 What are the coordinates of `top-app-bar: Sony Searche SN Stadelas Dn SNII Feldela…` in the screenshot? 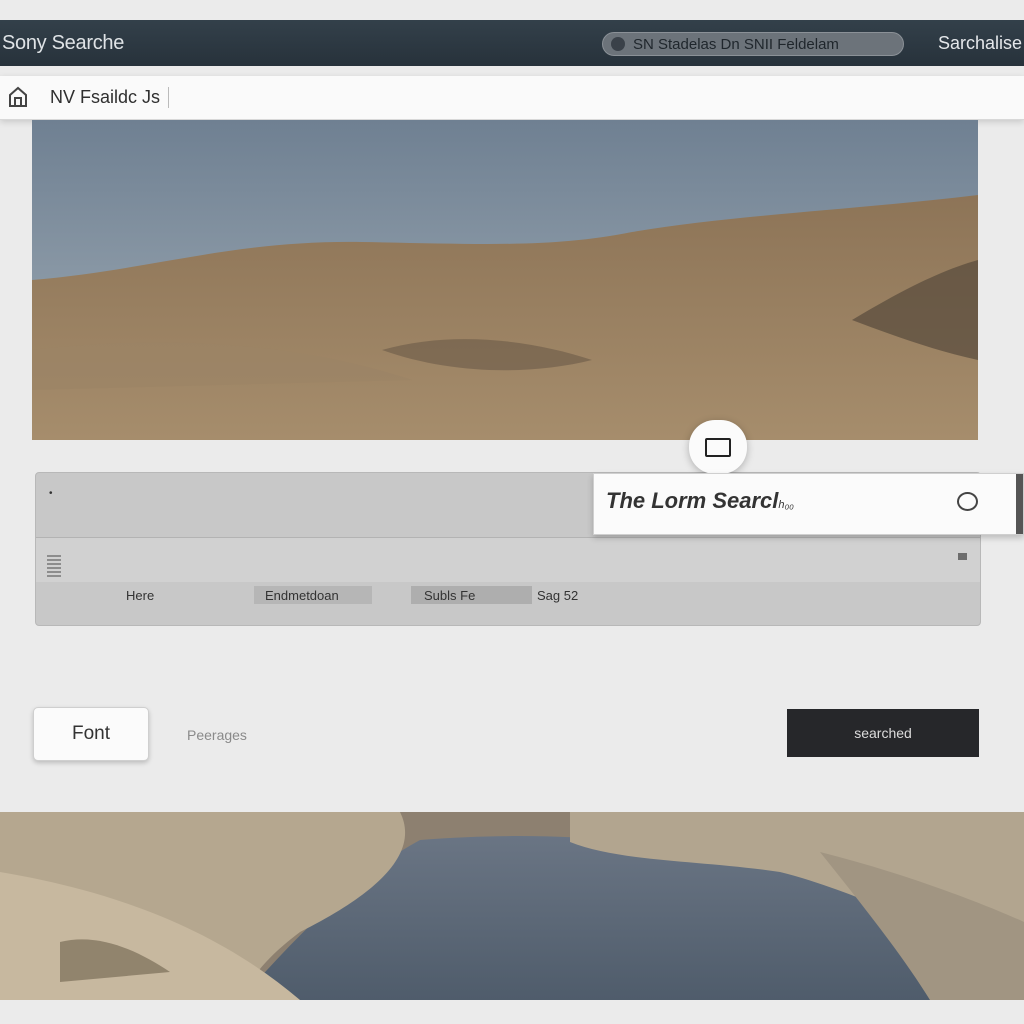 It's located at (512, 43).